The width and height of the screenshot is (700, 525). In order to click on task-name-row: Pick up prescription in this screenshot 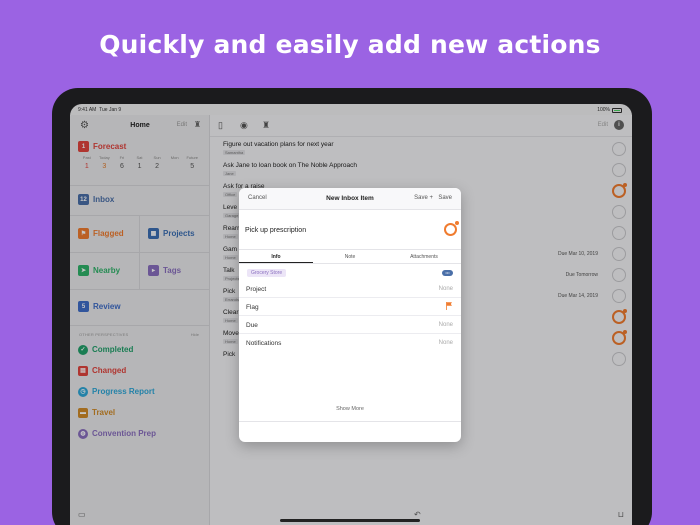, I will do `click(350, 230)`.